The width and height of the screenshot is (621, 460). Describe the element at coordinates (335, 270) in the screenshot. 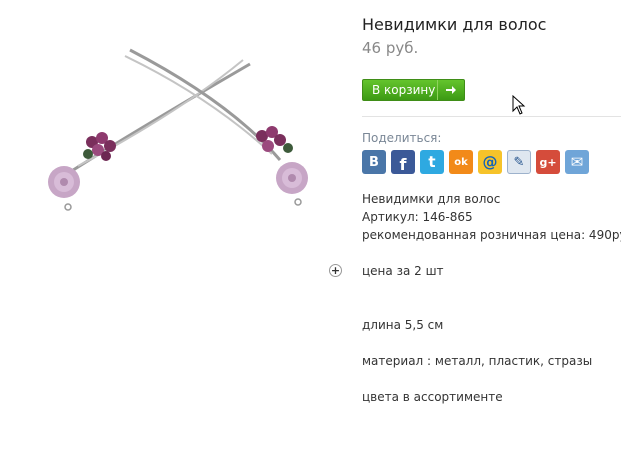

I see `zoom-icon: +` at that location.